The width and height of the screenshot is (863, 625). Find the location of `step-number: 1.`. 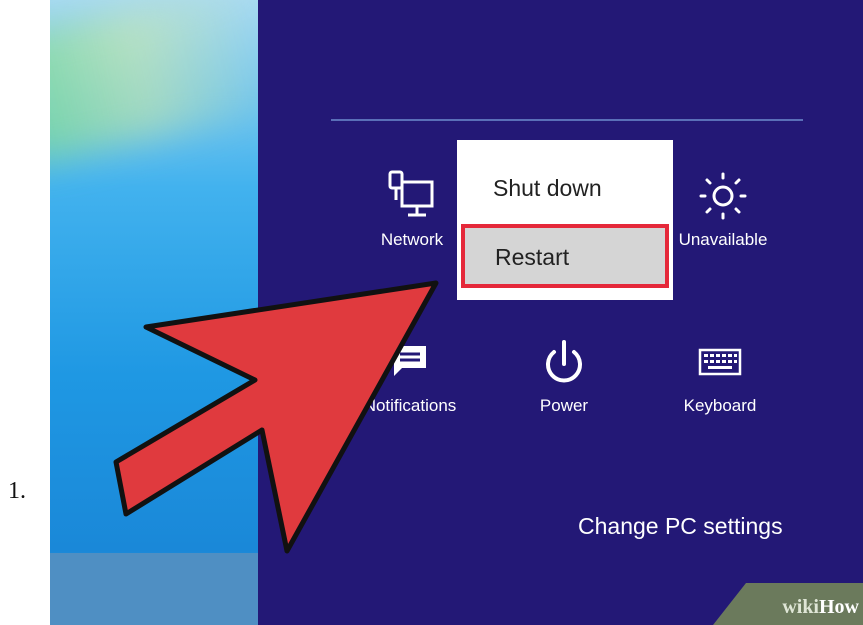

step-number: 1. is located at coordinates (17, 491).